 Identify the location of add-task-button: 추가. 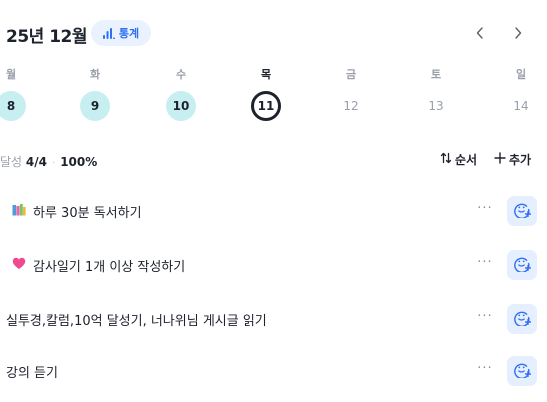
(512, 159).